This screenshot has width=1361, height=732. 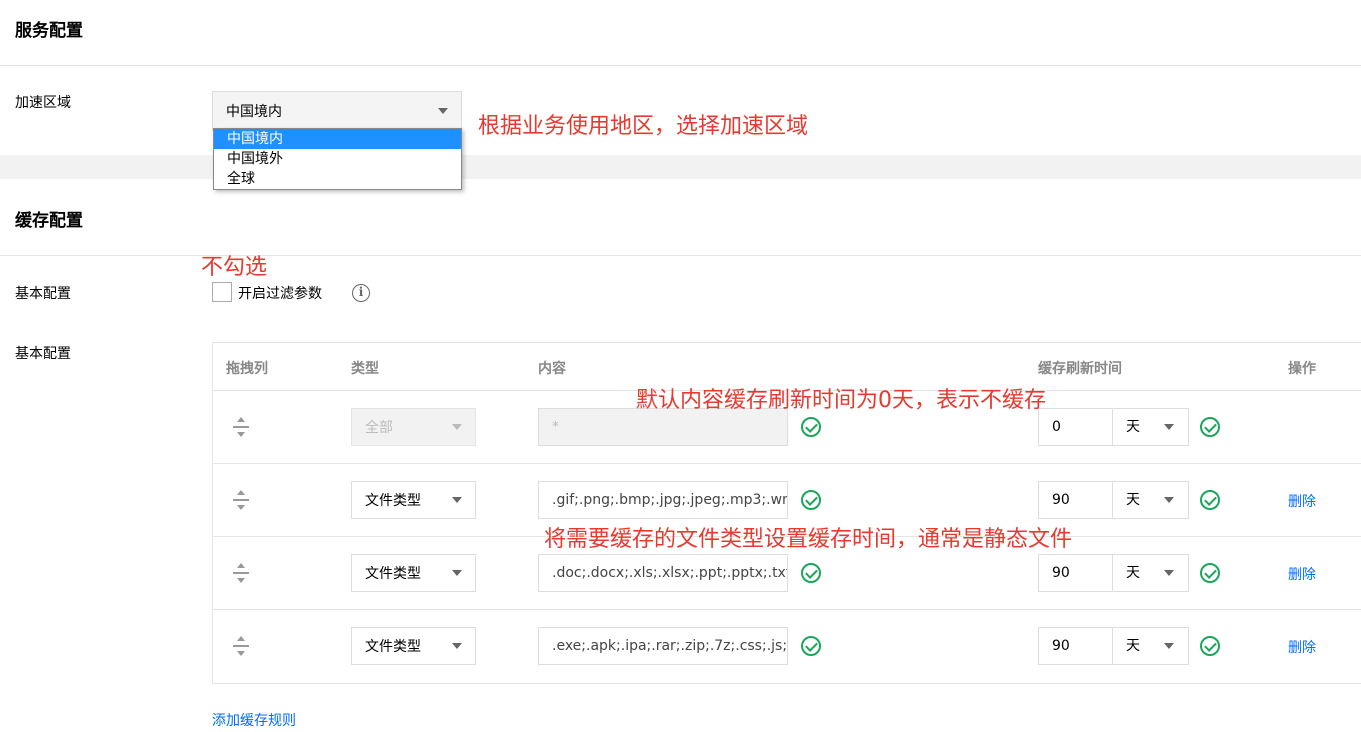 I want to click on col-header-type: 类型, so click(x=365, y=369).